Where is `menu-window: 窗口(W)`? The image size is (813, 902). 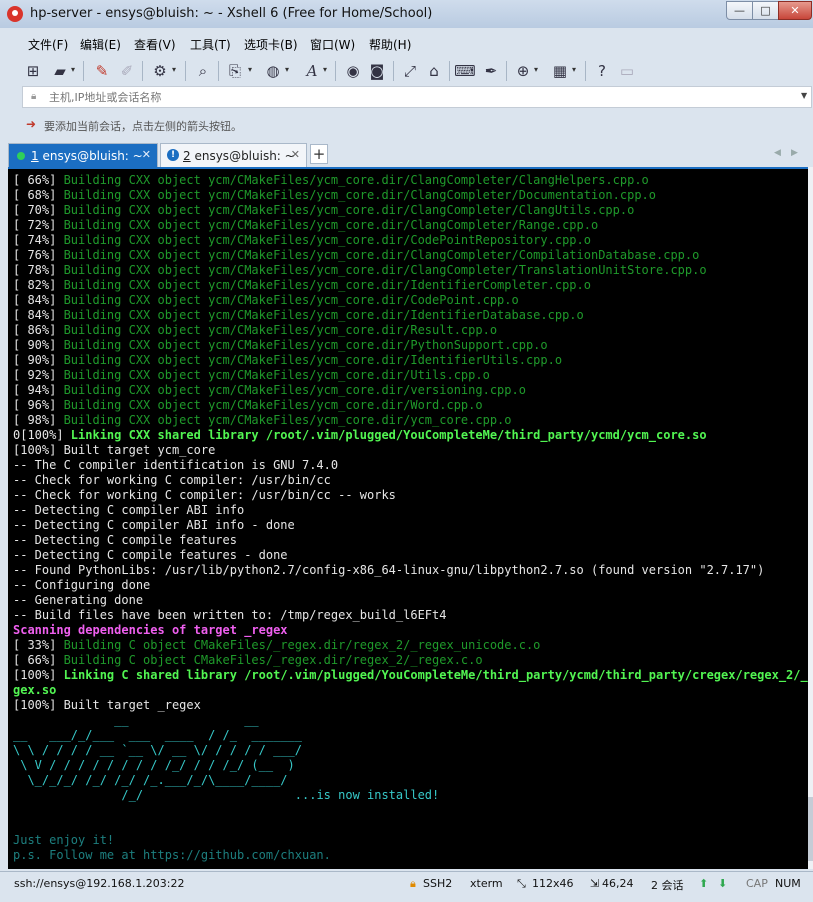 menu-window: 窗口(W) is located at coordinates (332, 44).